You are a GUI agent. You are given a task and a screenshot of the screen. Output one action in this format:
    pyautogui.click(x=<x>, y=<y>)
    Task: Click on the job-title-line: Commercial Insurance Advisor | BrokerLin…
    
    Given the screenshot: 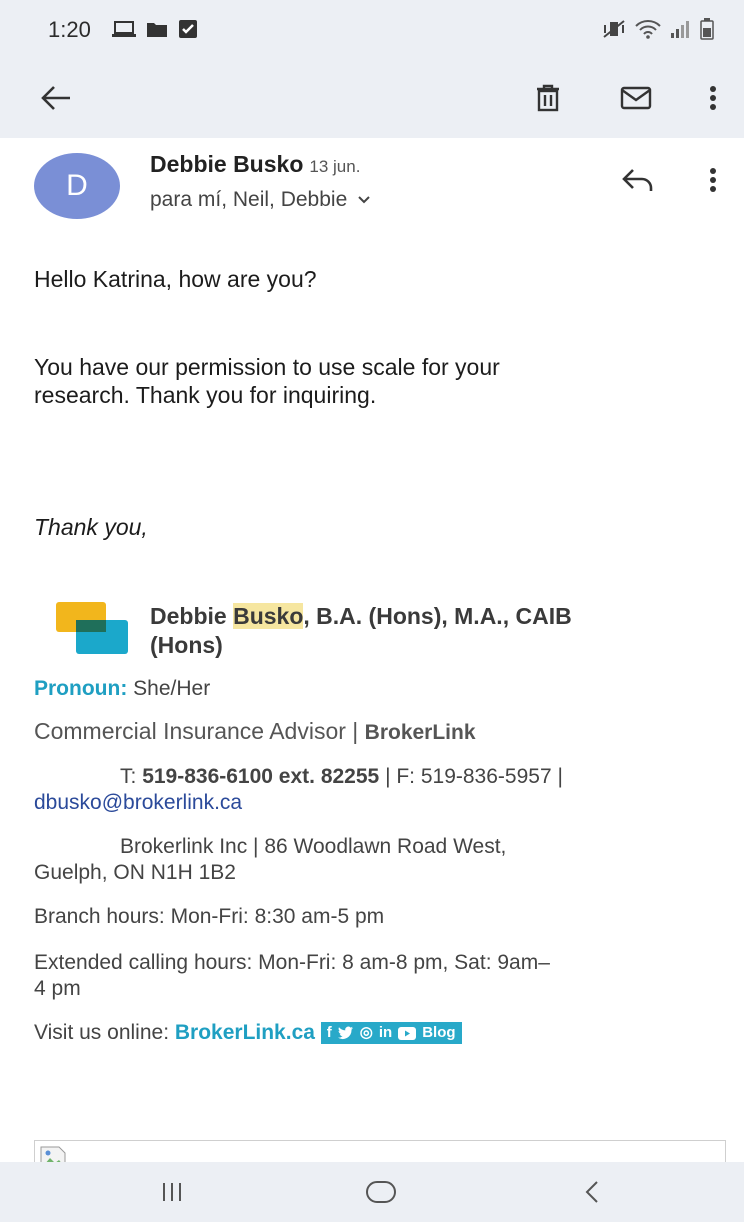 What is the action you would take?
    pyautogui.click(x=379, y=732)
    